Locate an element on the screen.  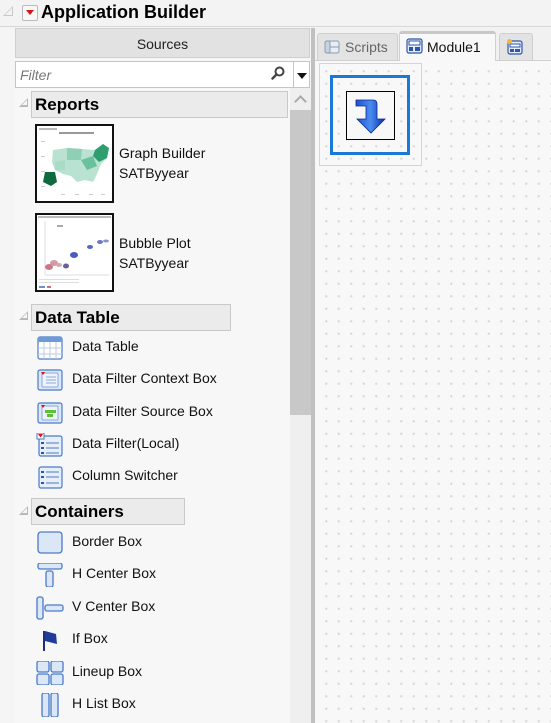
module-button is located at coordinates (370, 115).